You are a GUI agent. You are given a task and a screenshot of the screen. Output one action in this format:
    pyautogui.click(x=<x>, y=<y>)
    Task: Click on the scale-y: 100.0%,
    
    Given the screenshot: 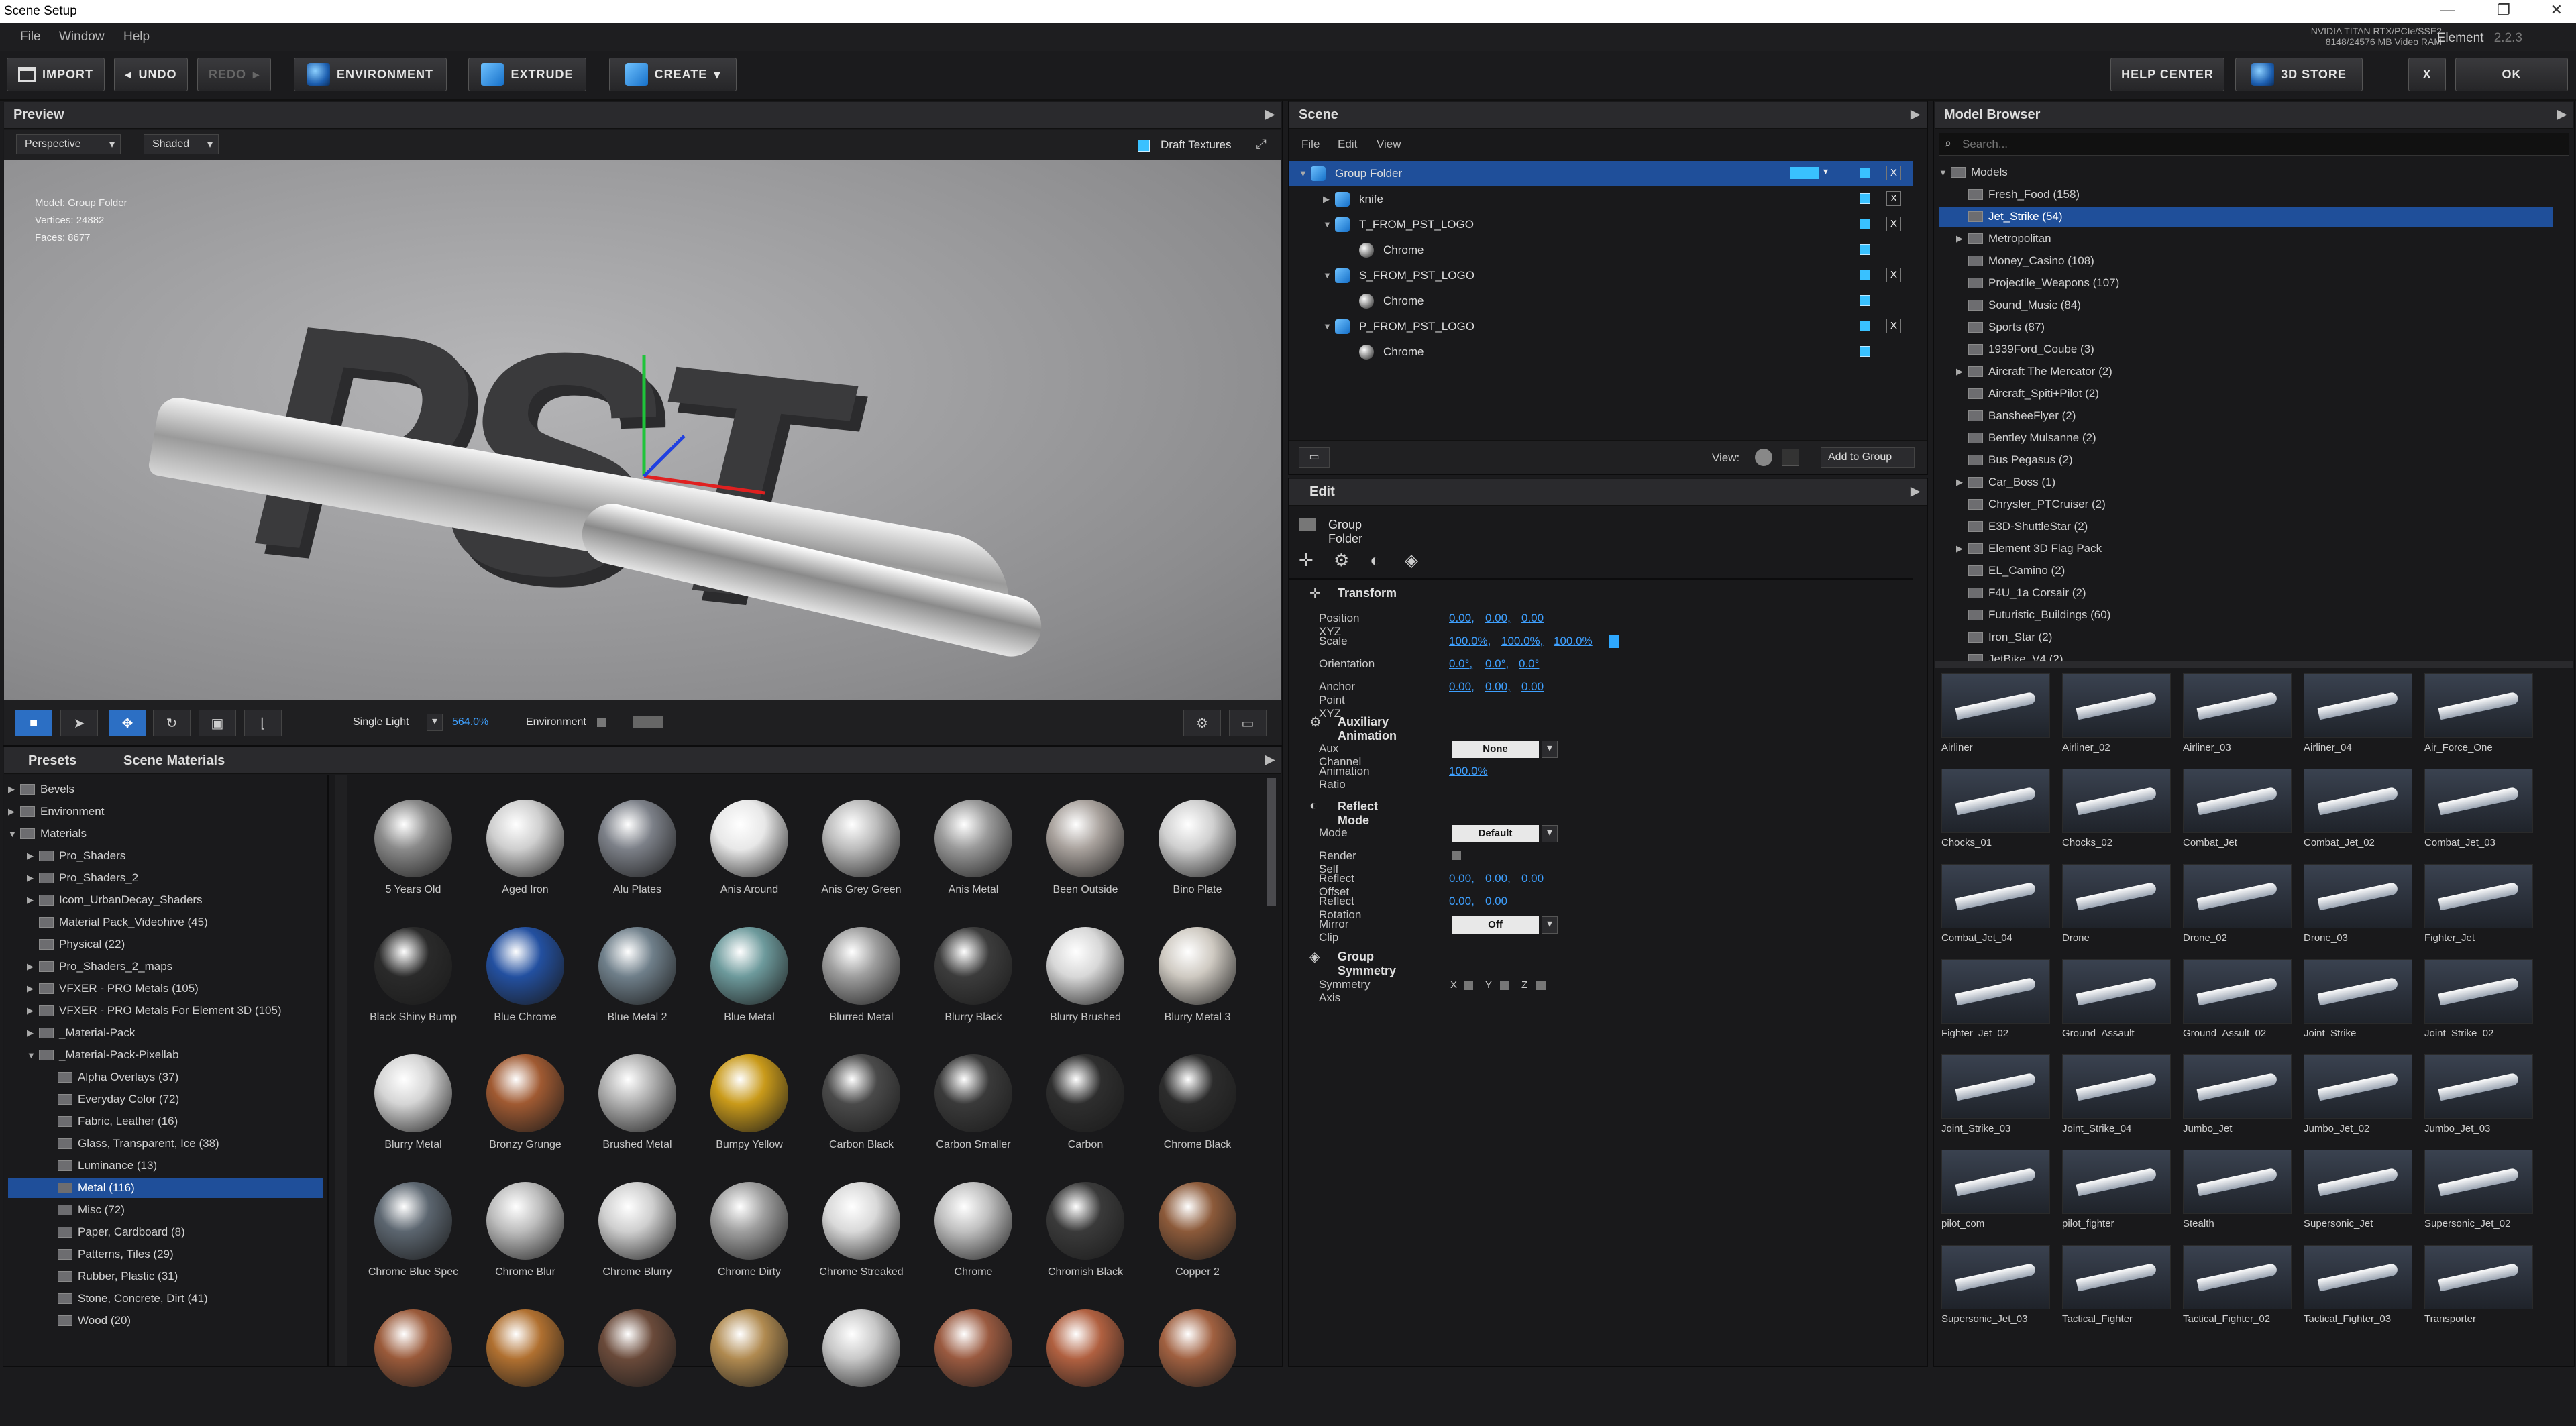 What is the action you would take?
    pyautogui.click(x=1522, y=641)
    